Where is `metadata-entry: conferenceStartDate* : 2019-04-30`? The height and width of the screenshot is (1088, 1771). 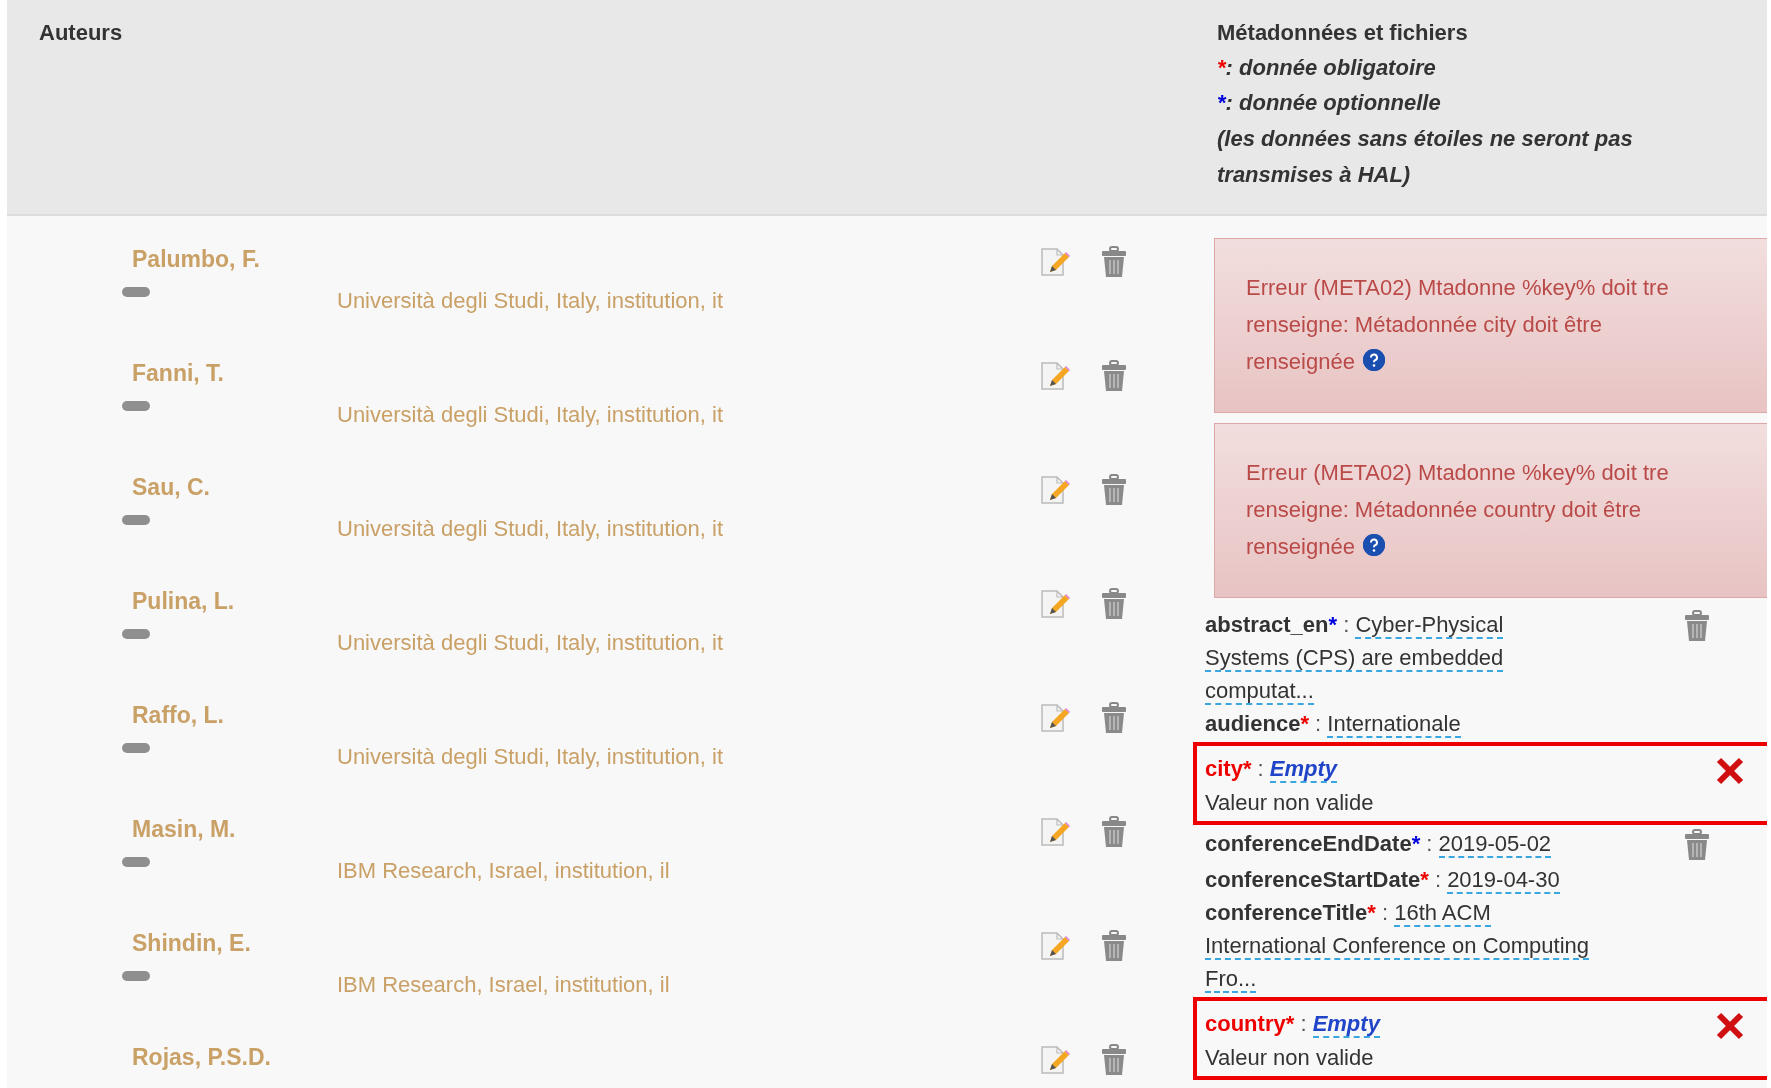
metadata-entry: conferenceStartDate* : 2019-04-30 is located at coordinates (1383, 881).